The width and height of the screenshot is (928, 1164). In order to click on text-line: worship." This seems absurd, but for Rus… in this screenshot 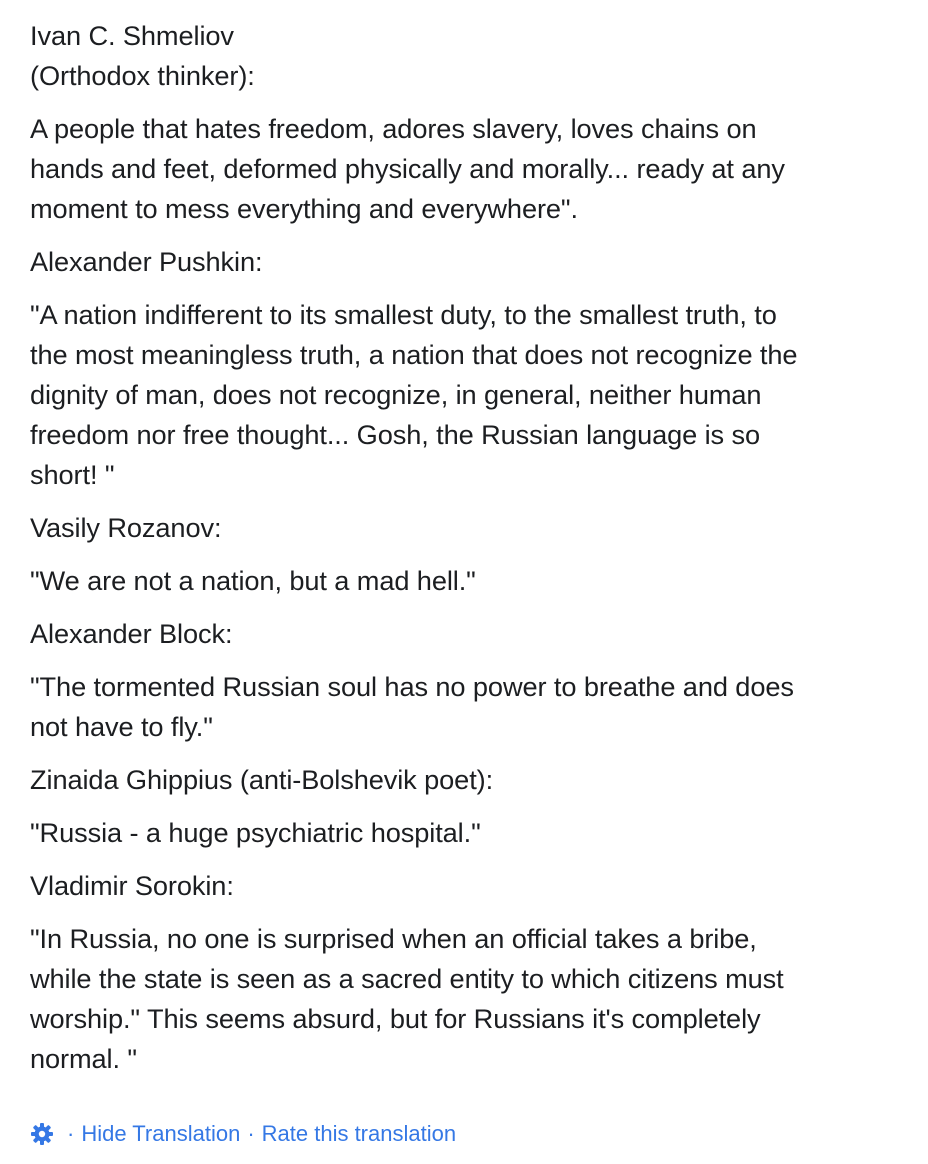, I will do `click(395, 1018)`.